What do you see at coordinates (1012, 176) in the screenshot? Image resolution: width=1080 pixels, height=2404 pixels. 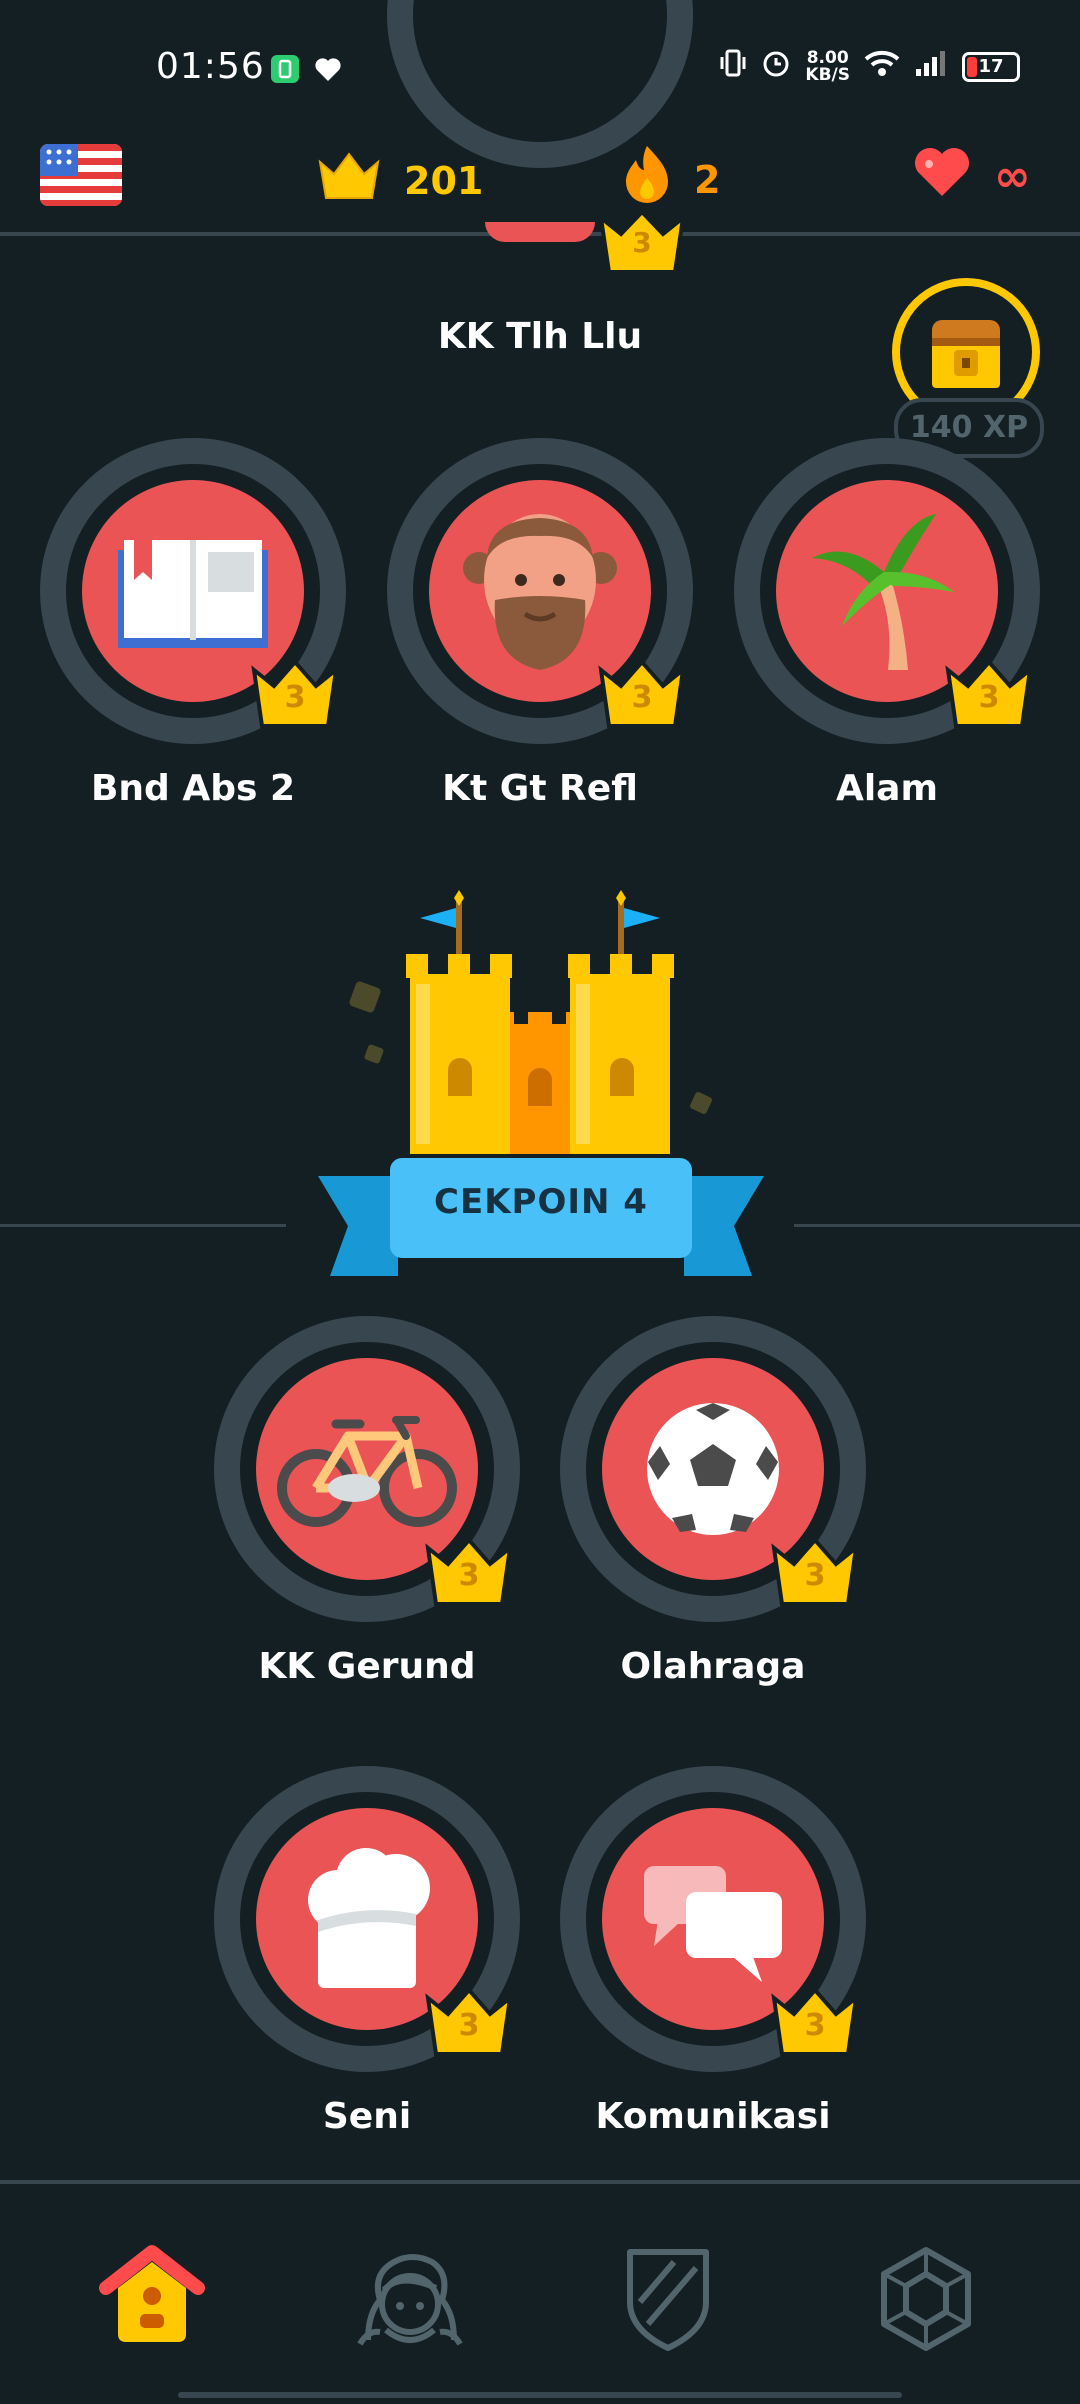 I see `hearts-count: ∞` at bounding box center [1012, 176].